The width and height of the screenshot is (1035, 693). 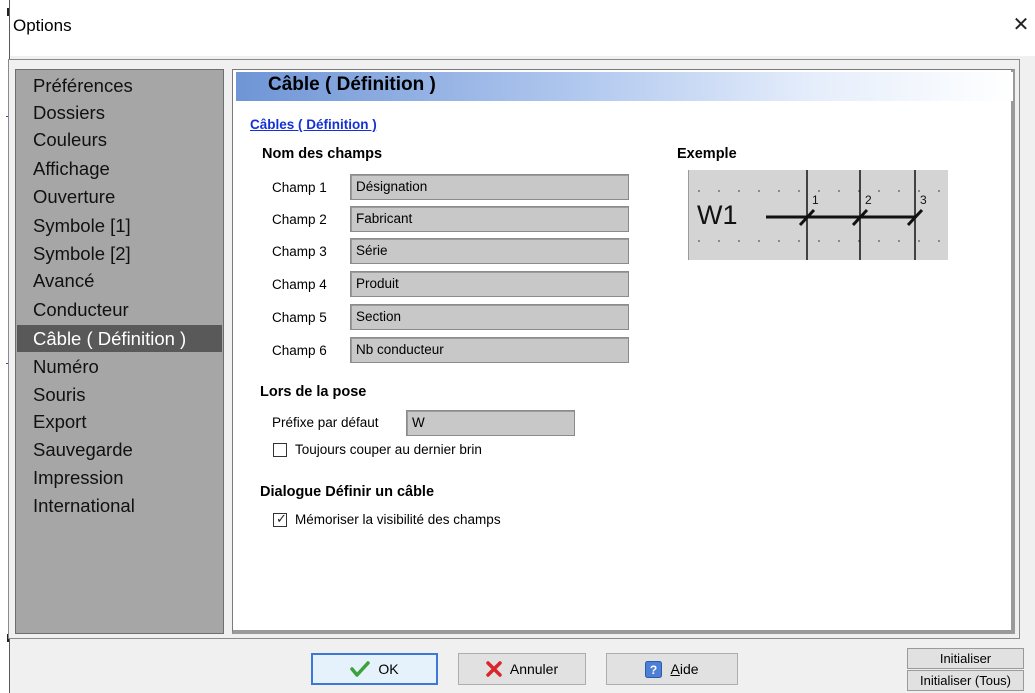 What do you see at coordinates (684, 669) in the screenshot?
I see `help-label: Aide` at bounding box center [684, 669].